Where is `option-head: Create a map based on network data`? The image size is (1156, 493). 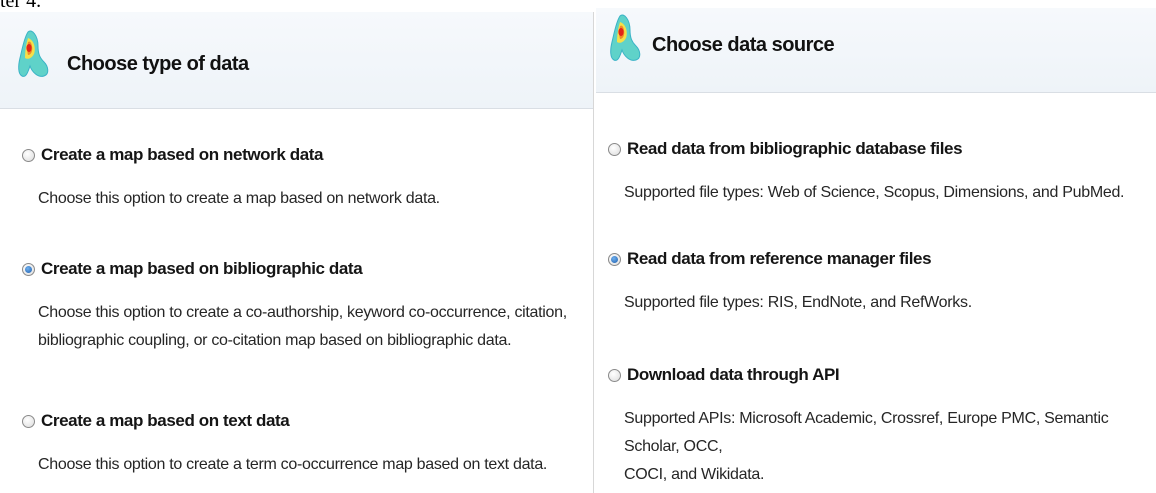
option-head: Create a map based on network data is located at coordinates (302, 155).